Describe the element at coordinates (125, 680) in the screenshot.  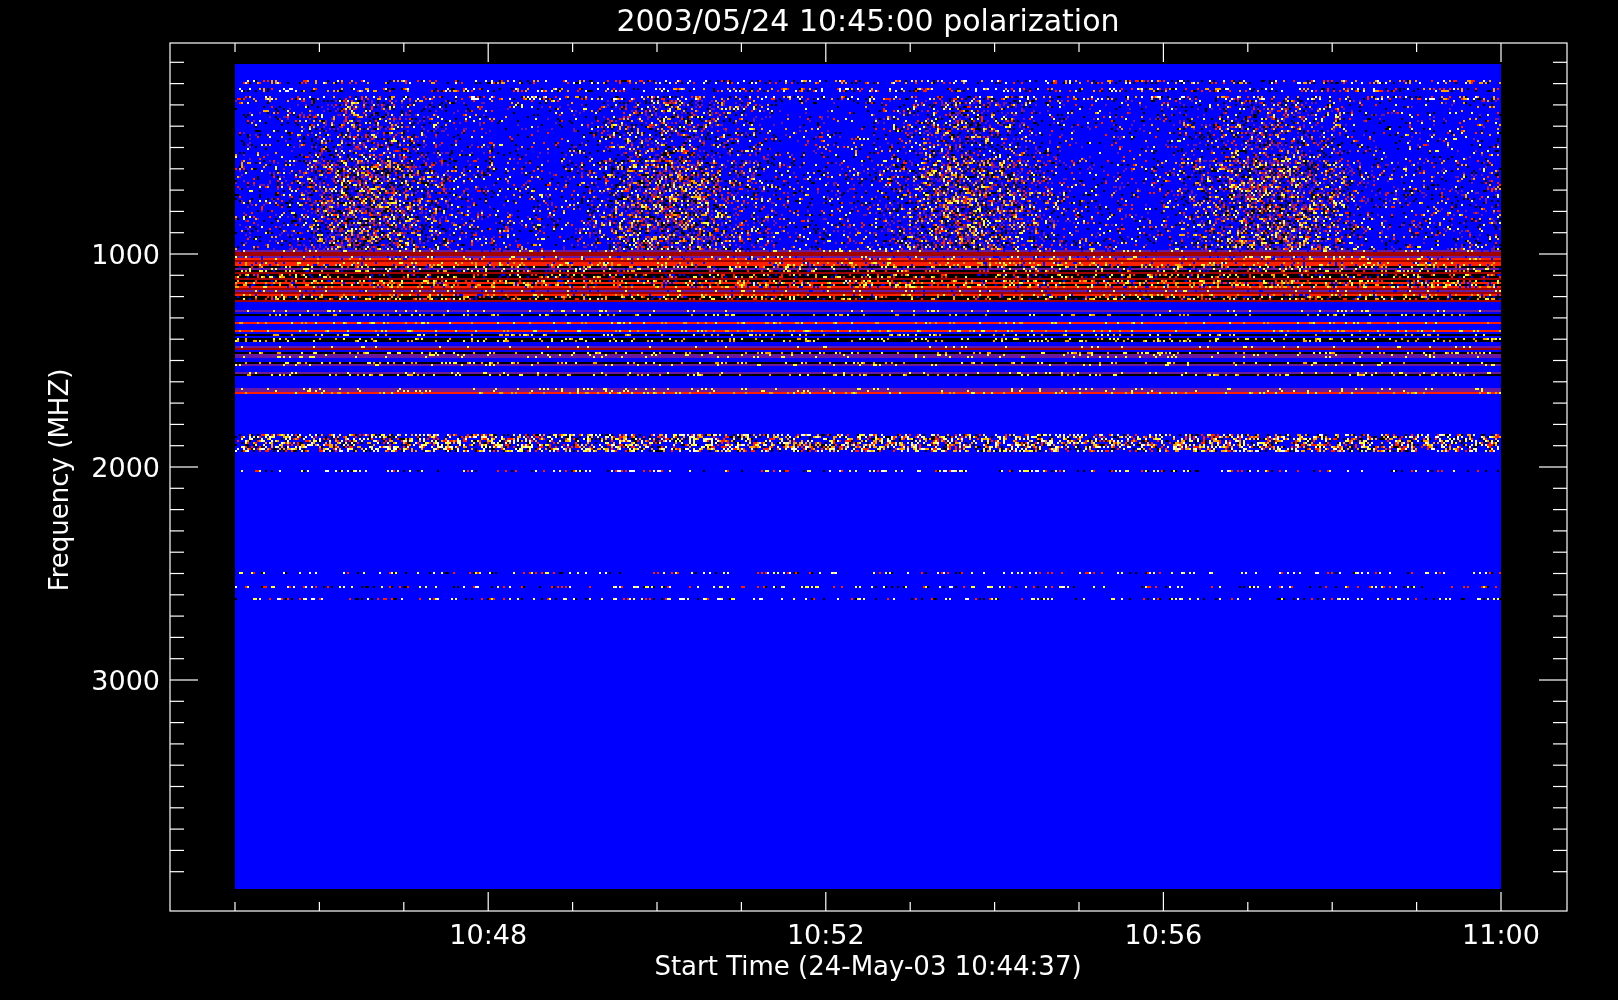
I see `y-tick-label: 3000` at that location.